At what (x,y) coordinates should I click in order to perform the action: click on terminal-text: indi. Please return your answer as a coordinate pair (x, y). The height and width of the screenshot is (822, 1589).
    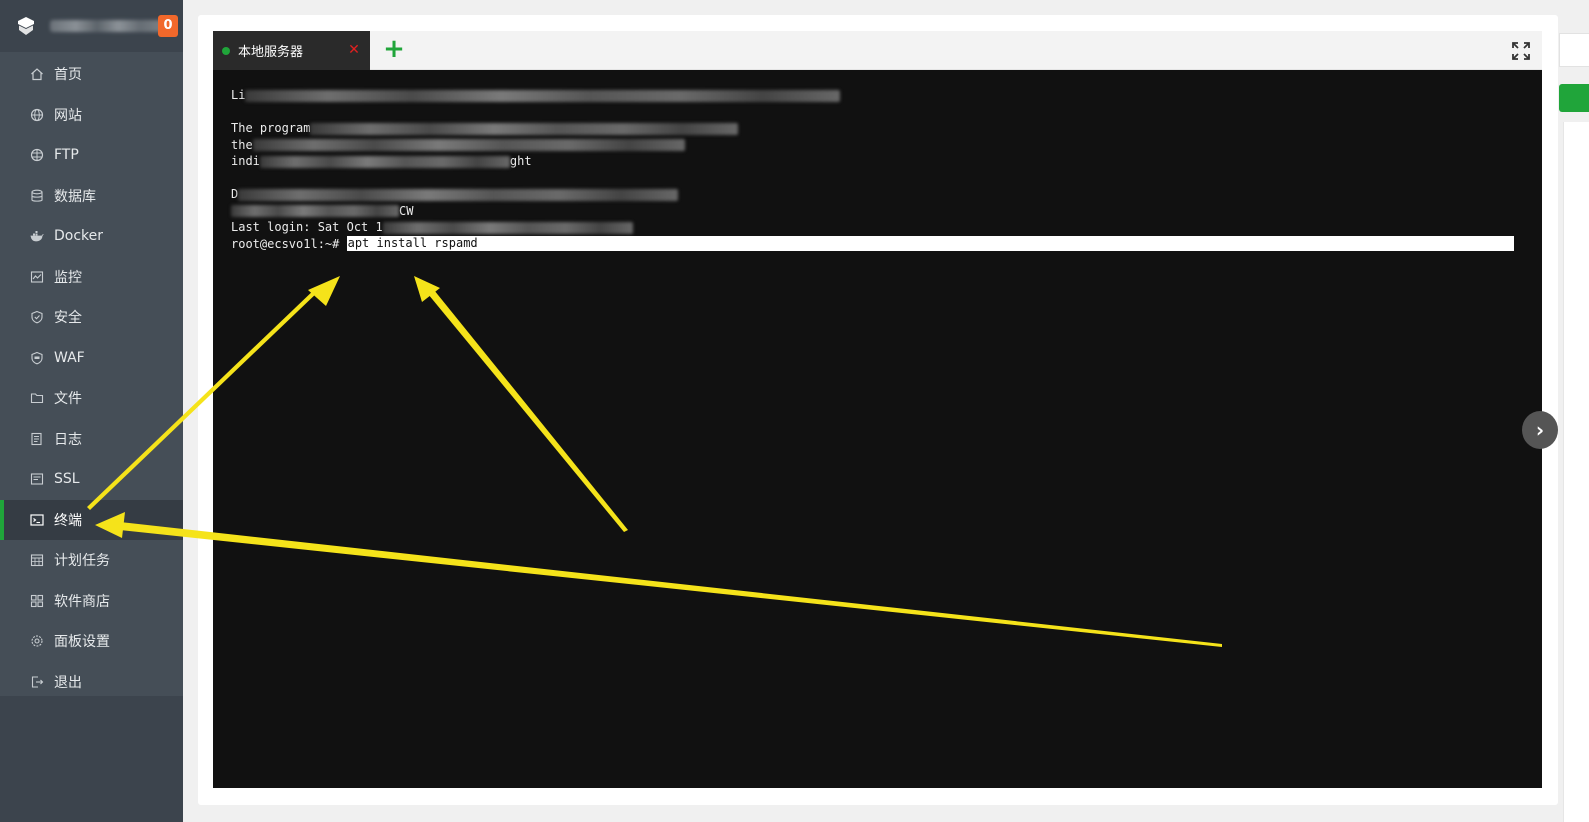
    Looking at the image, I should click on (245, 161).